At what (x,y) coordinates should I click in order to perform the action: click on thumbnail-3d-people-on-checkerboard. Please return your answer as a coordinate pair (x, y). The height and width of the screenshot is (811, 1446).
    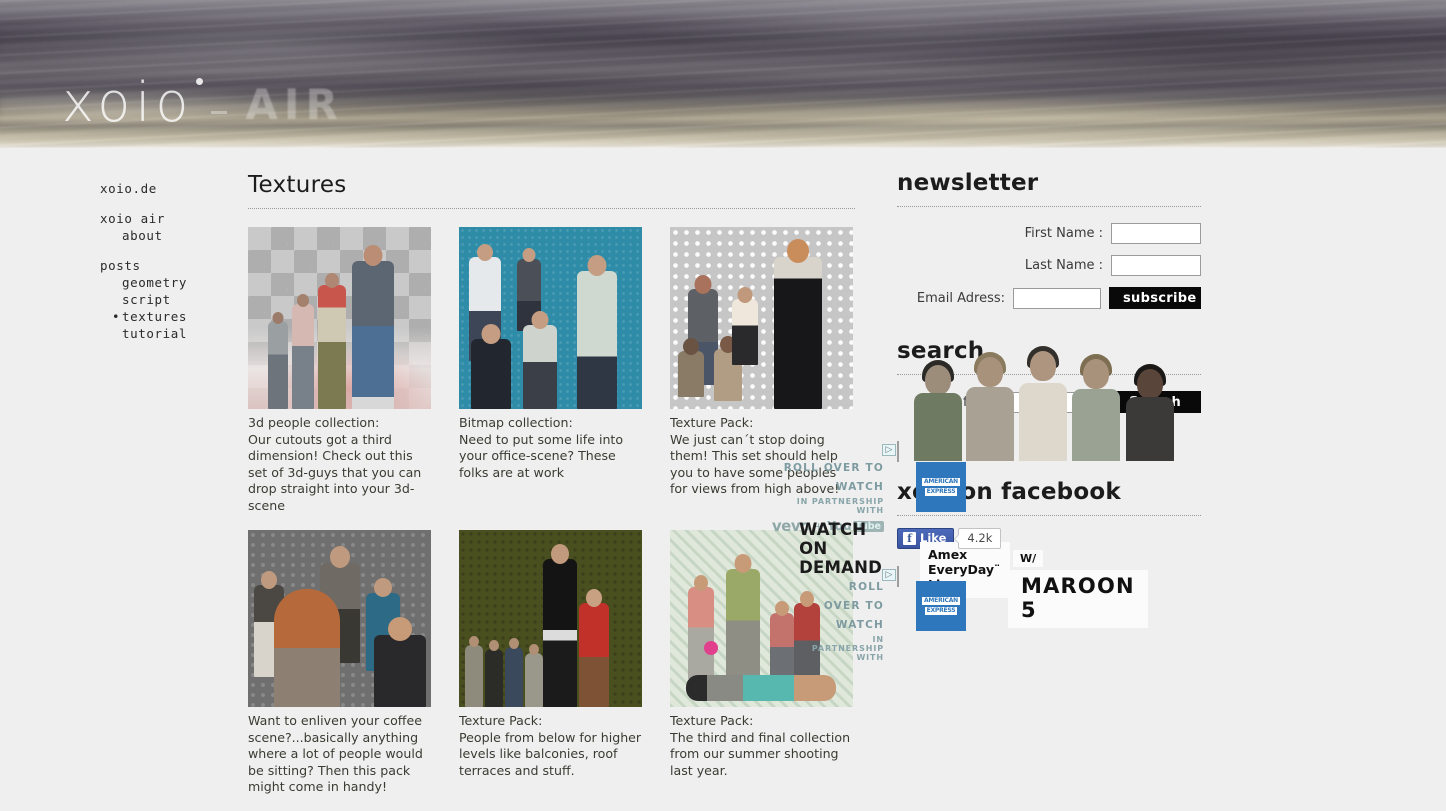
    Looking at the image, I should click on (339, 318).